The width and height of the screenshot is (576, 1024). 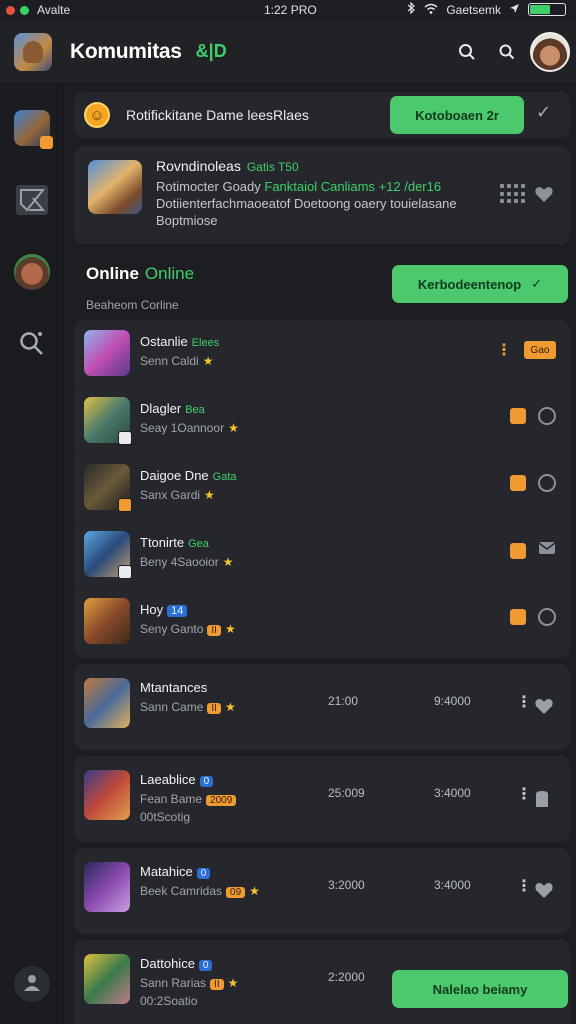 I want to click on game-card-title: Matahice 0, so click(x=175, y=871).